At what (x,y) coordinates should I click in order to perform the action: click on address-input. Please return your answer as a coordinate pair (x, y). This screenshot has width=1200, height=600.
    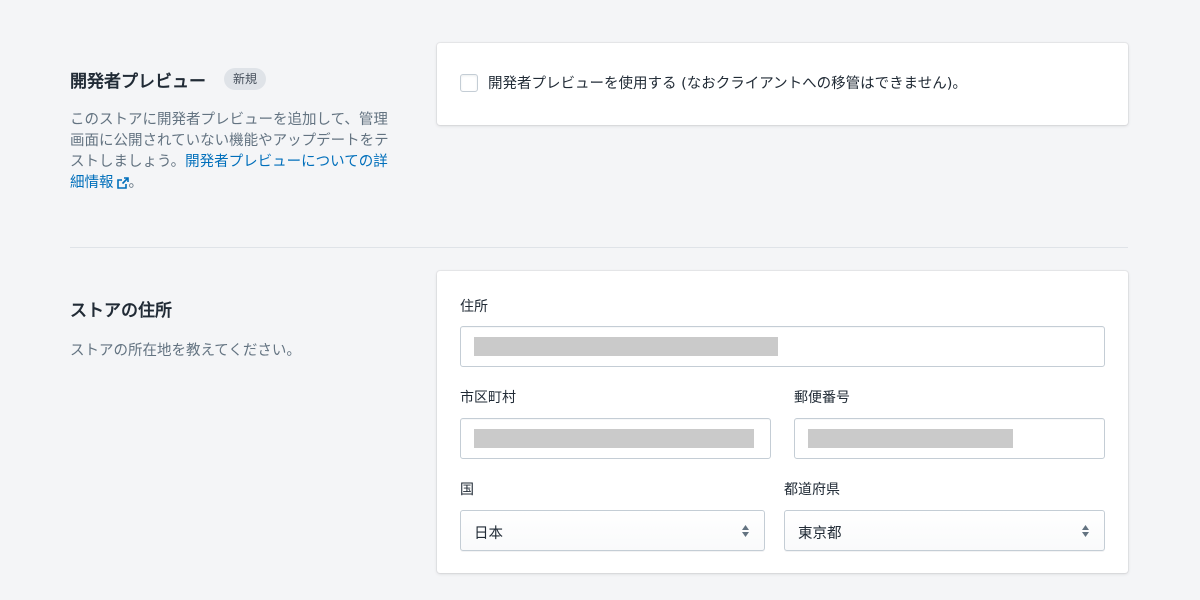
    Looking at the image, I should click on (782, 346).